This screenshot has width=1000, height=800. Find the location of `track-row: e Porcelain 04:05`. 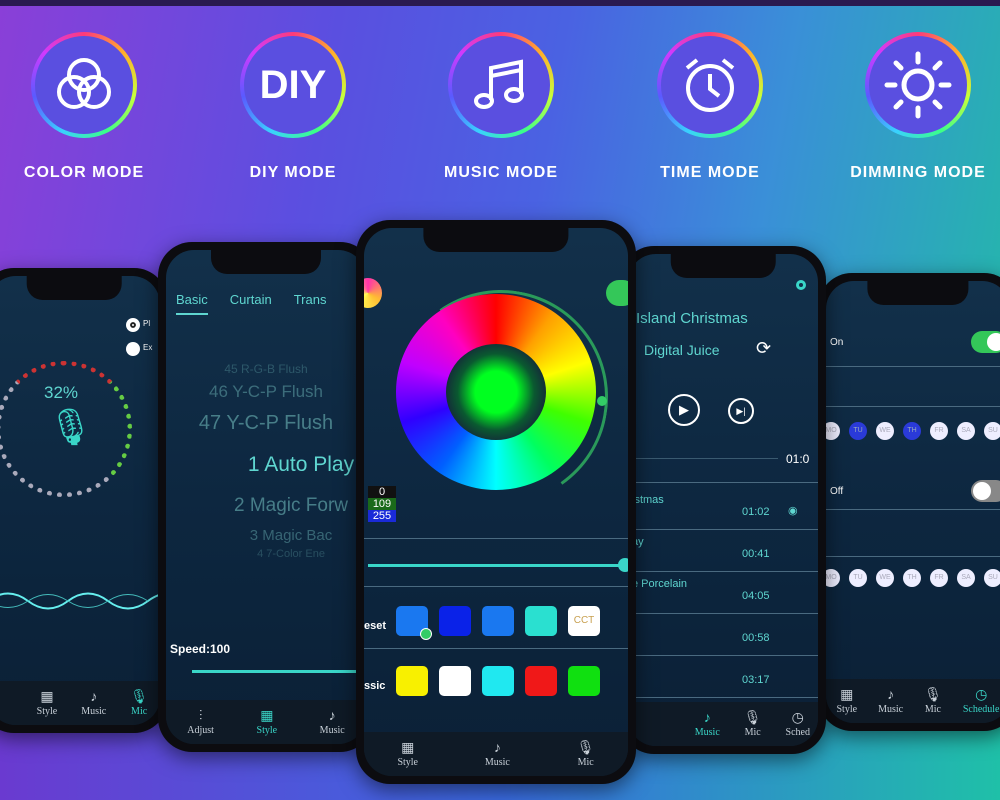

track-row: e Porcelain 04:05 is located at coordinates (723, 593).